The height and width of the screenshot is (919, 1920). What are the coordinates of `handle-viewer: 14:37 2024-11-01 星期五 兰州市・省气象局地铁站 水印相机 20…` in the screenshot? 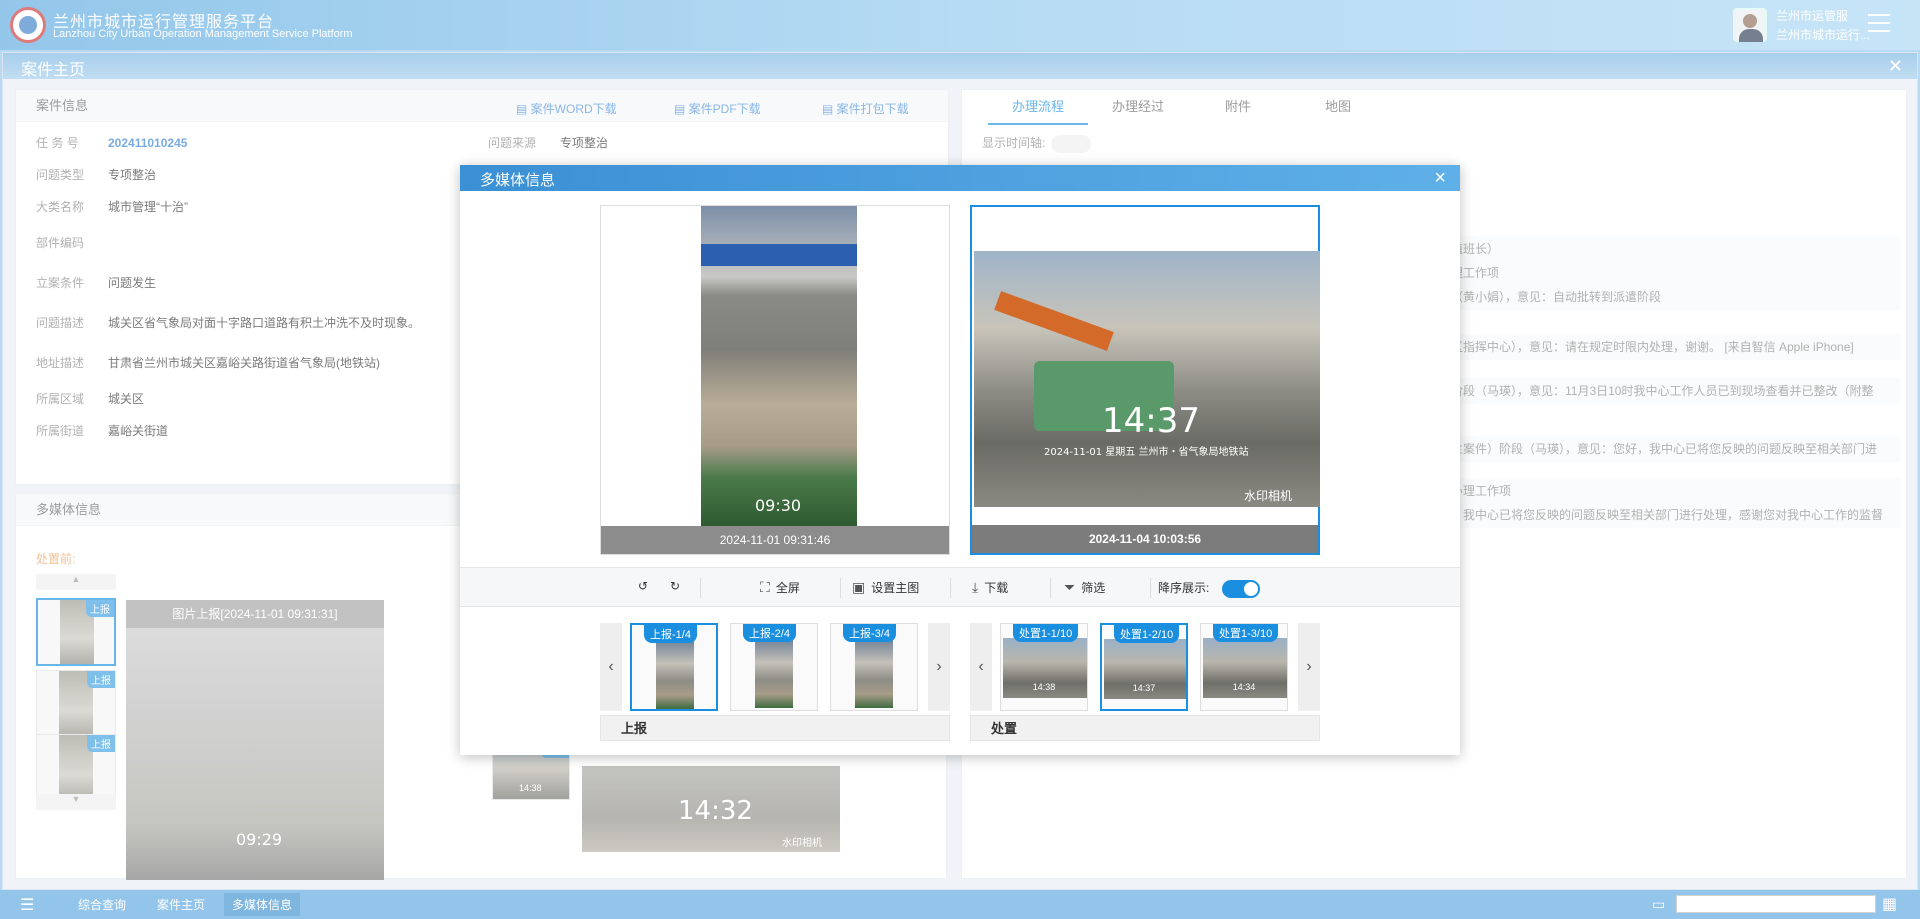 It's located at (1145, 380).